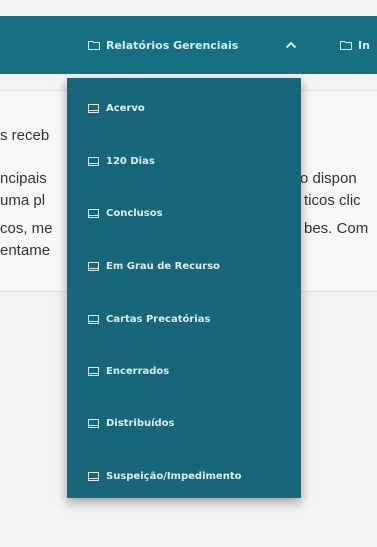  I want to click on menu-item-label: Em Grau de Recurso, so click(163, 266).